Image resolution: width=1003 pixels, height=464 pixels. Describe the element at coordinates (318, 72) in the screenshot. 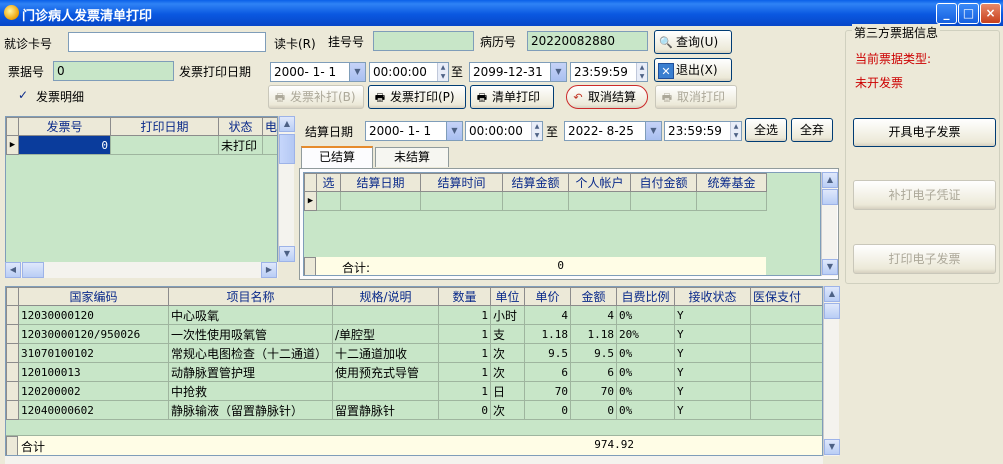

I see `print-date-from: 2000- 1- 1 ▼` at that location.